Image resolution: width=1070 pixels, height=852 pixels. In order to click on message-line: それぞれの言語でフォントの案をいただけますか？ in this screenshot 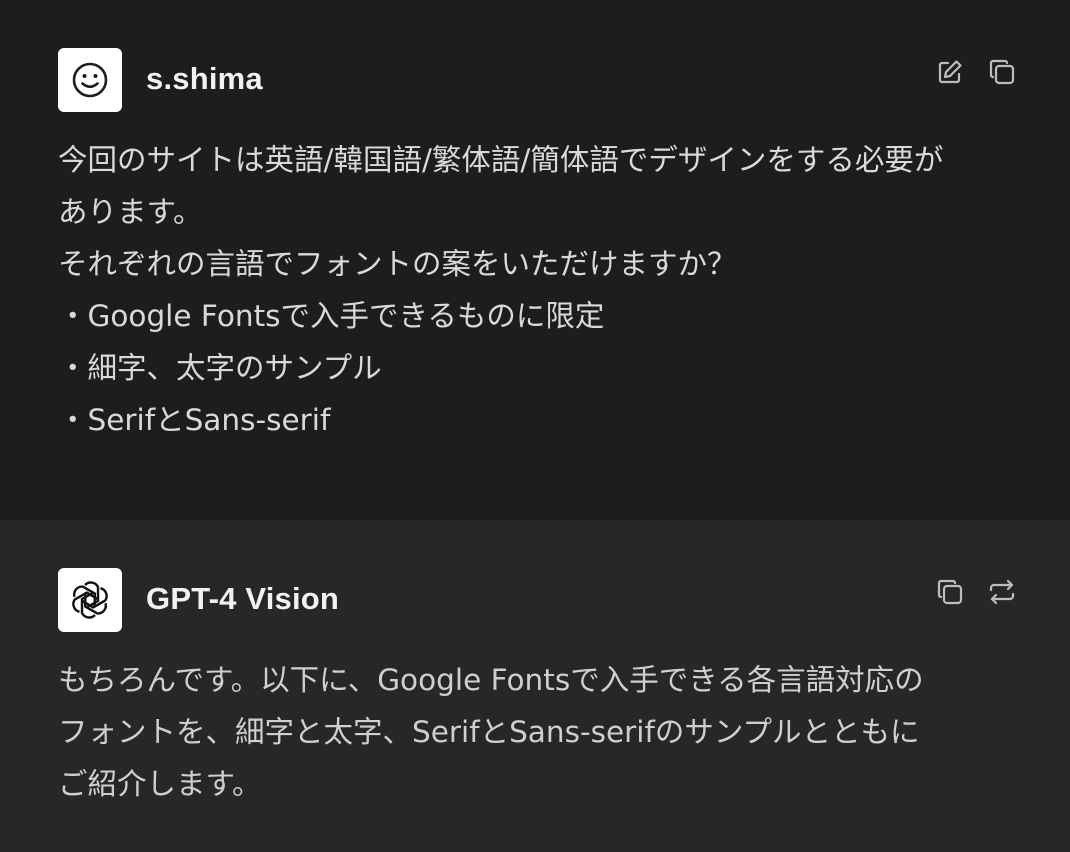, I will do `click(397, 264)`.